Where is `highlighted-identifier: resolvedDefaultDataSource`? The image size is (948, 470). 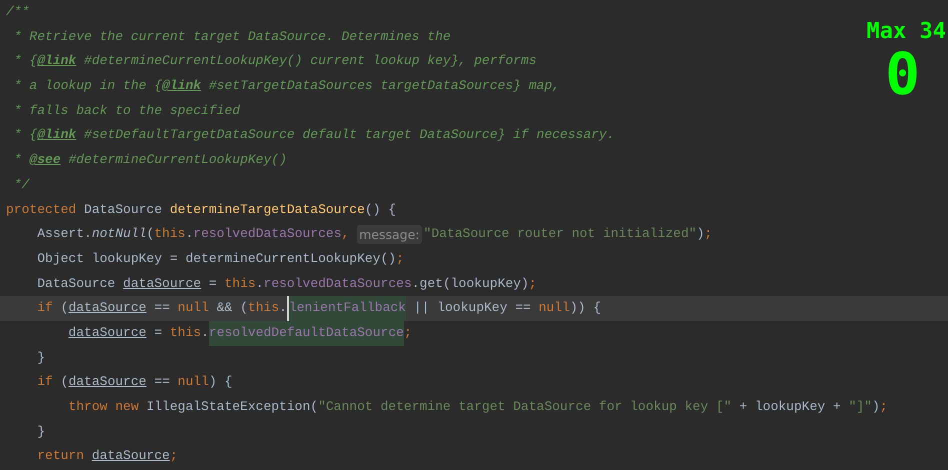 highlighted-identifier: resolvedDefaultDataSource is located at coordinates (306, 333).